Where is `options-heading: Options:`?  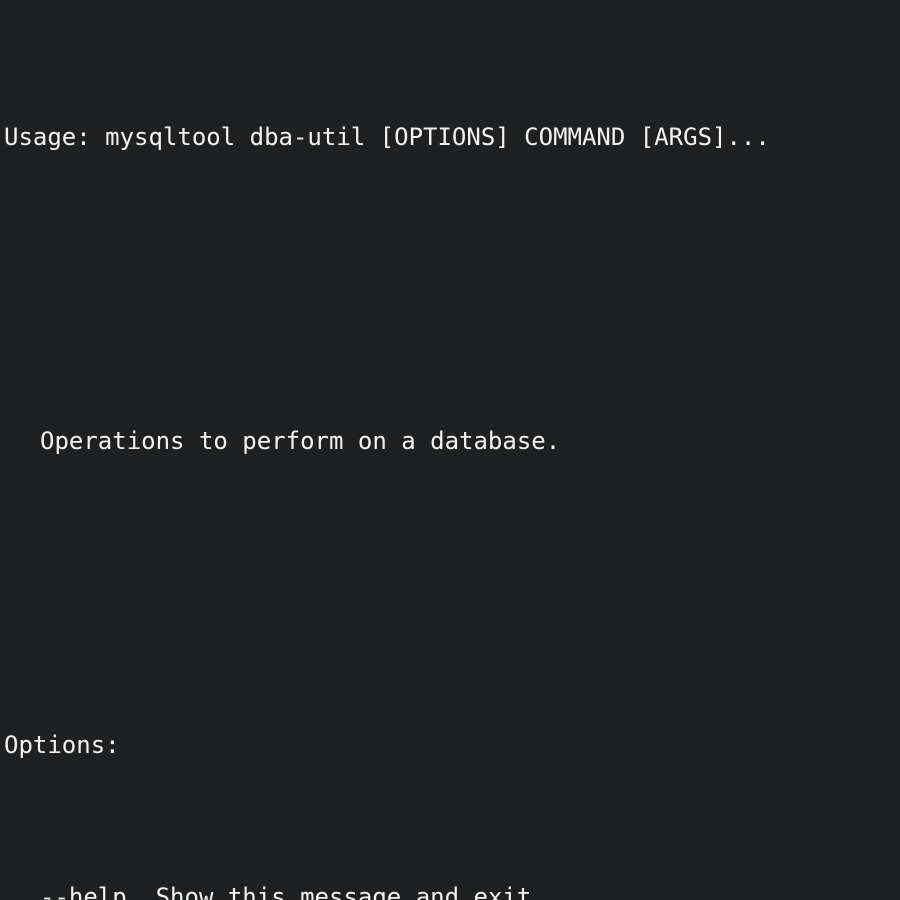 options-heading: Options: is located at coordinates (62, 745).